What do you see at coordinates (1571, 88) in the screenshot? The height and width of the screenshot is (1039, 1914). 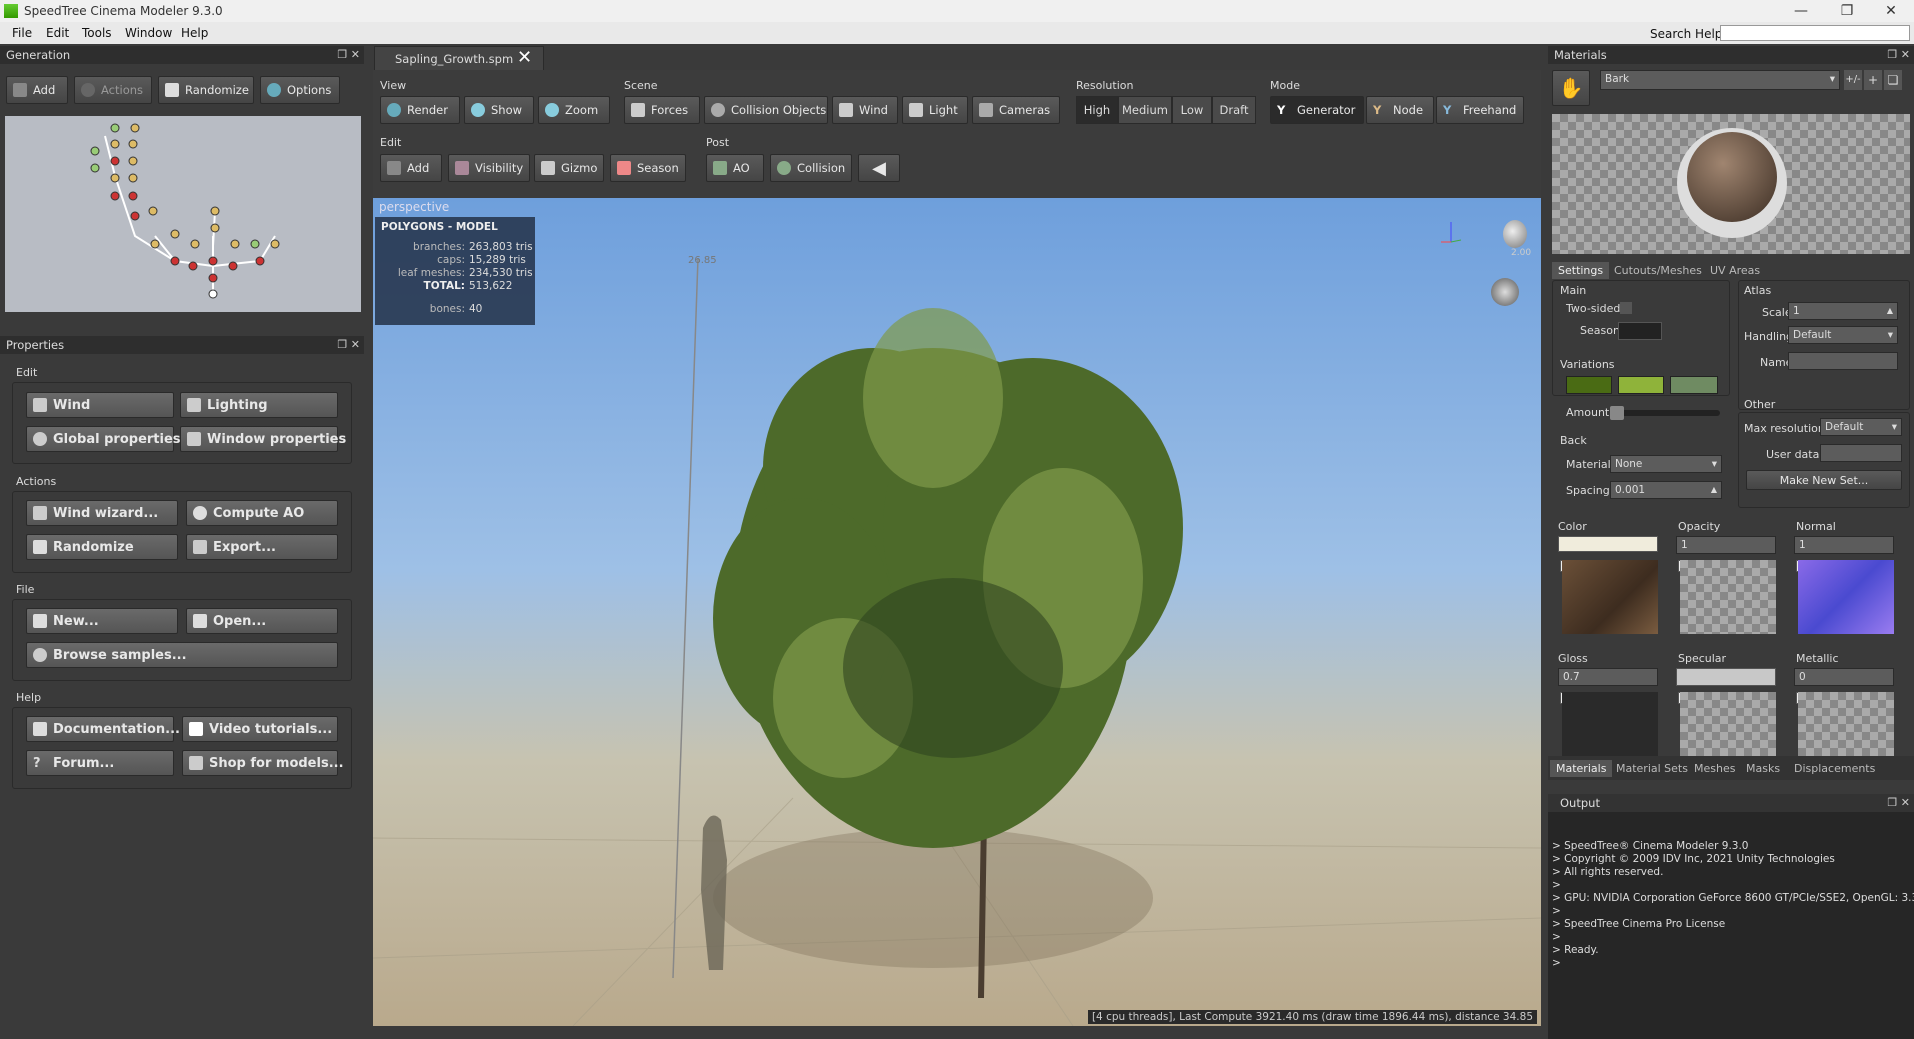 I see `hand-tool-button: ✋` at bounding box center [1571, 88].